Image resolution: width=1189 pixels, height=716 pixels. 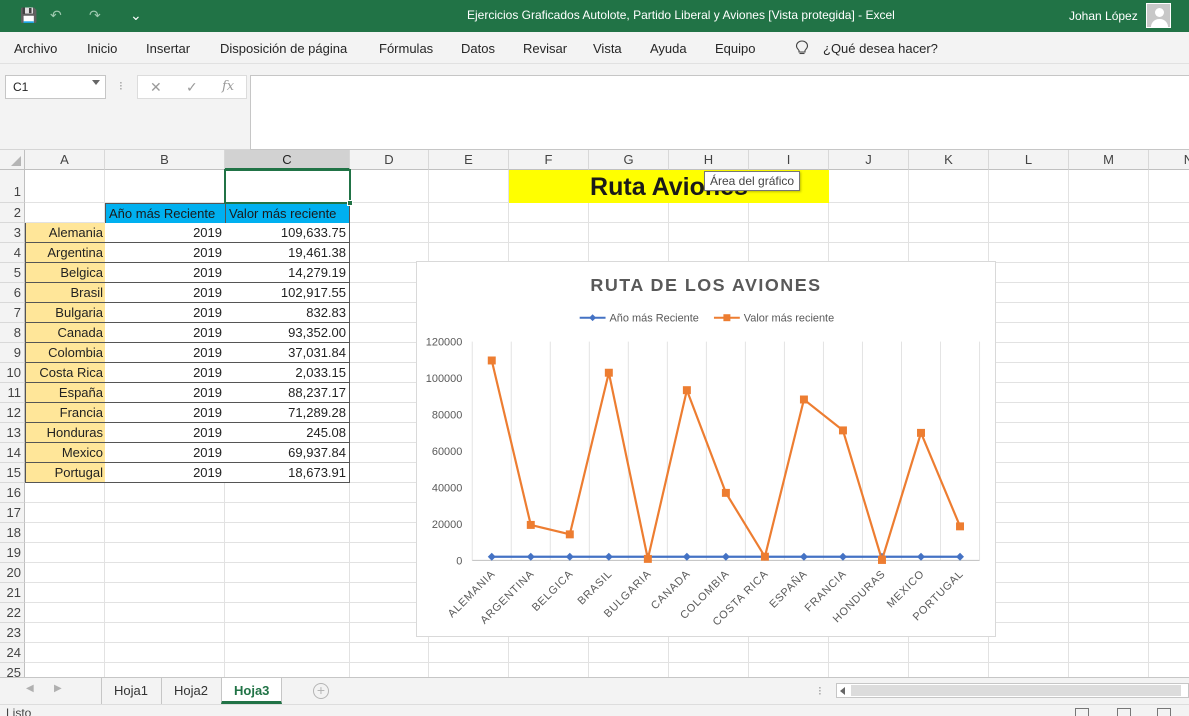 I want to click on row-header-4: 4, so click(x=12, y=253).